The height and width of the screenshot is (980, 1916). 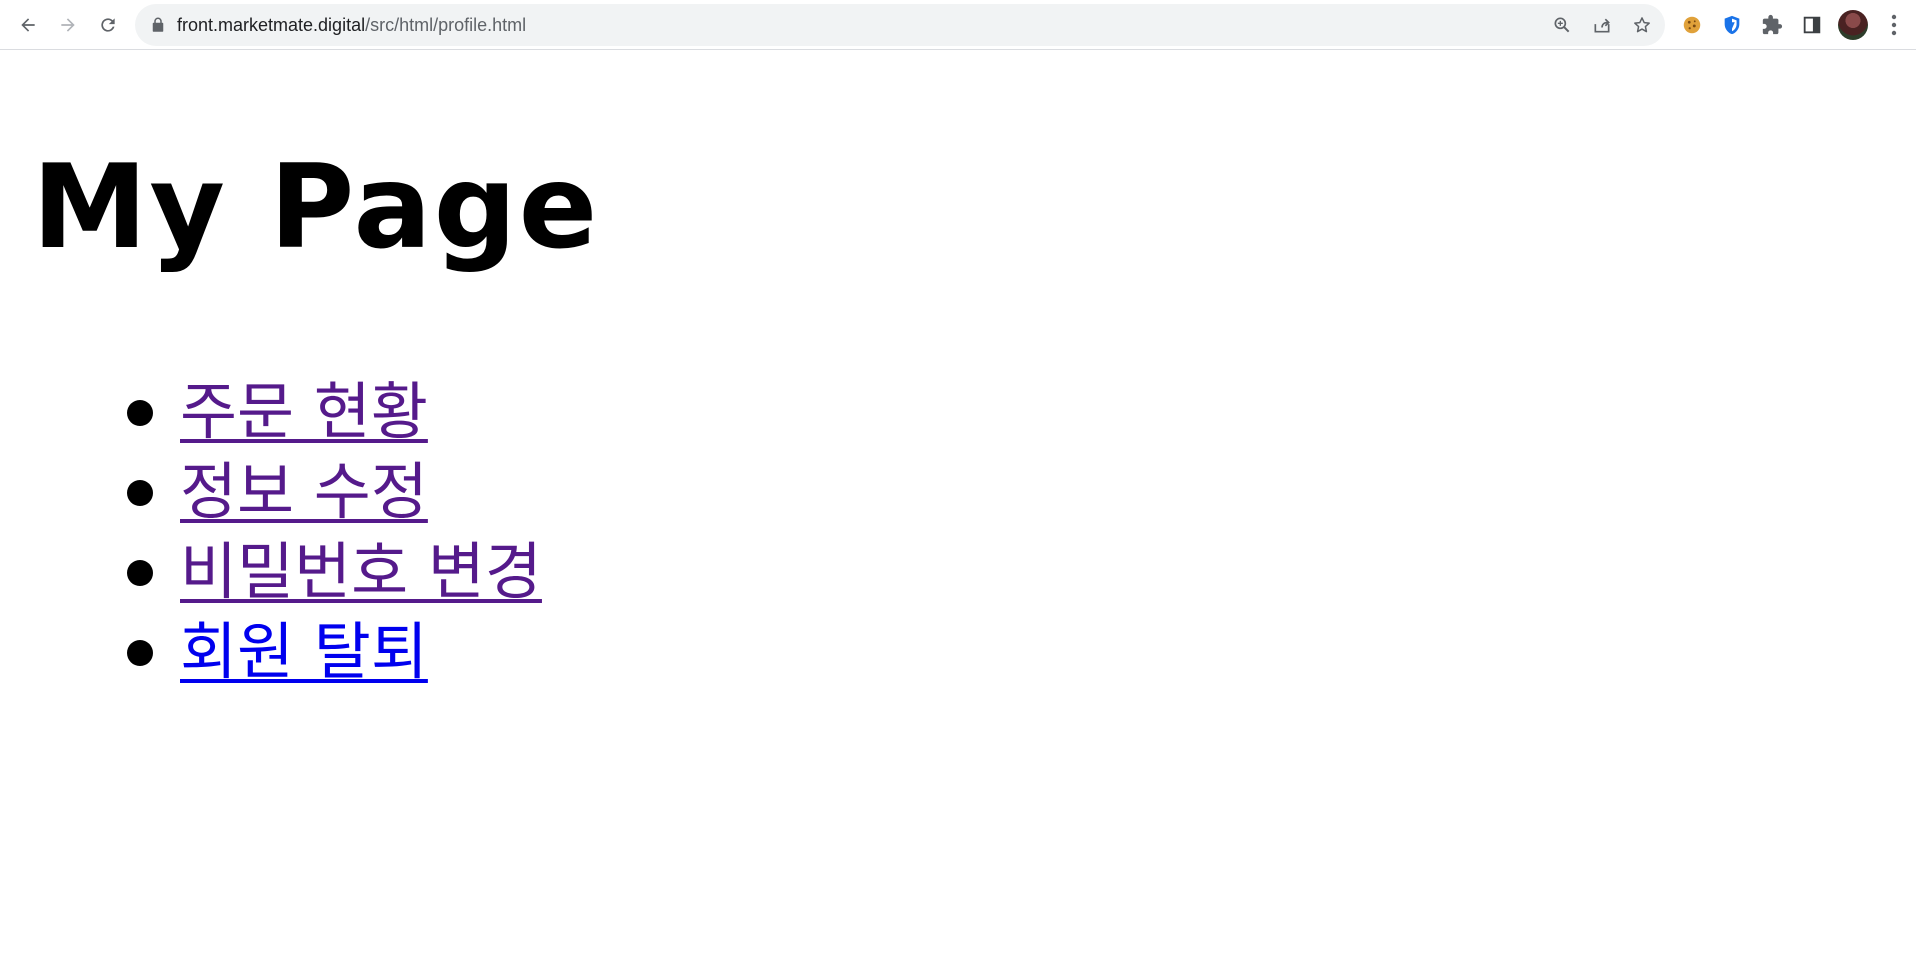 What do you see at coordinates (316, 207) in the screenshot?
I see `page-title: My Page` at bounding box center [316, 207].